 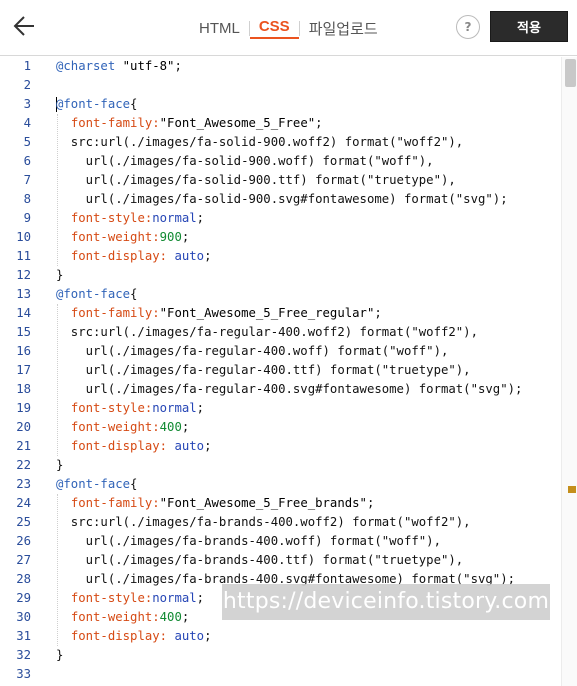 What do you see at coordinates (468, 27) in the screenshot?
I see `help-button: ?` at bounding box center [468, 27].